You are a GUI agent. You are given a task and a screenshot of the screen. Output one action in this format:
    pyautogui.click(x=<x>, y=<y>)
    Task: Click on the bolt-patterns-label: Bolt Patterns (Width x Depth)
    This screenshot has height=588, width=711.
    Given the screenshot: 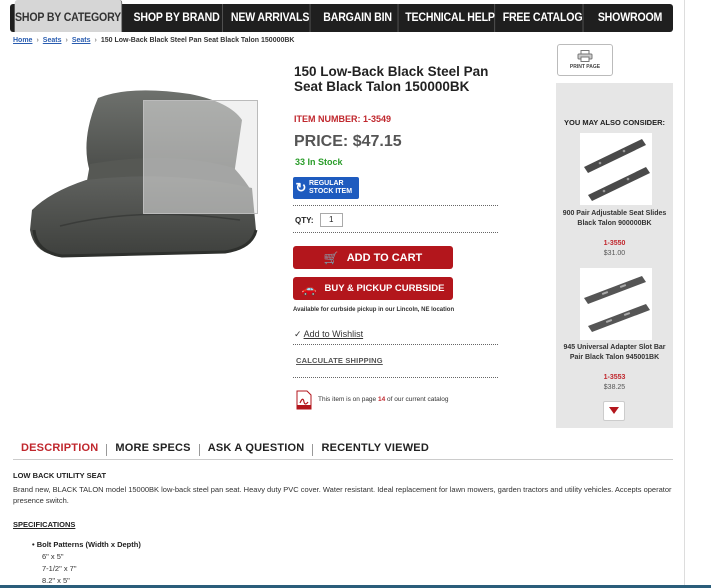 What is the action you would take?
    pyautogui.click(x=88, y=544)
    